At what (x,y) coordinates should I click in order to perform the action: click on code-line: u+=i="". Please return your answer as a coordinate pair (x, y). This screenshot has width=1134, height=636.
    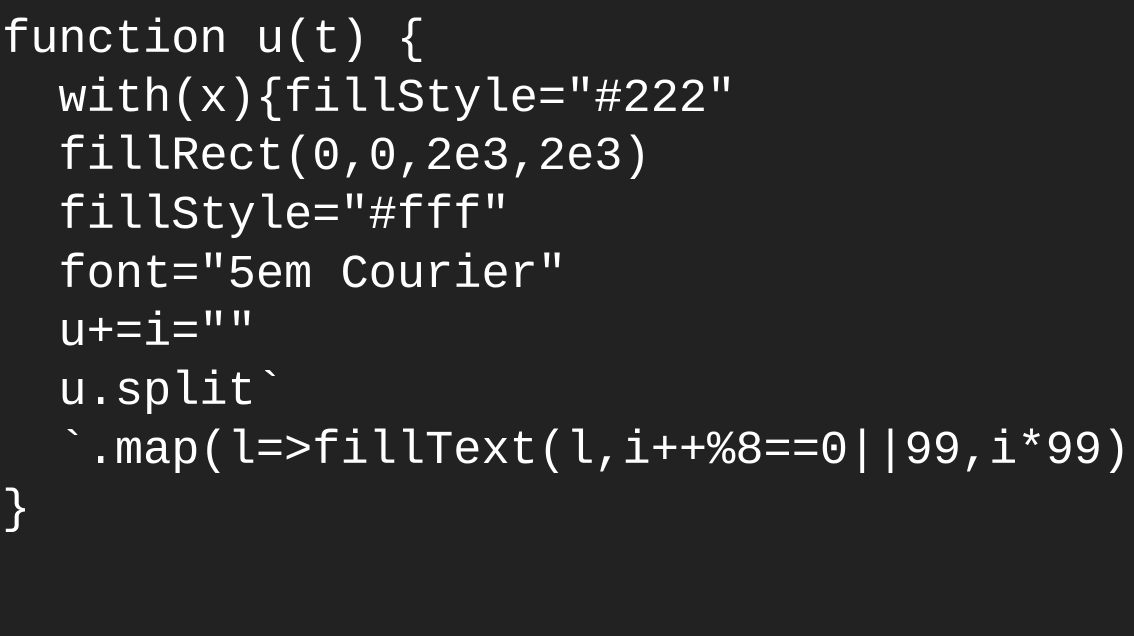
    Looking at the image, I should click on (129, 334).